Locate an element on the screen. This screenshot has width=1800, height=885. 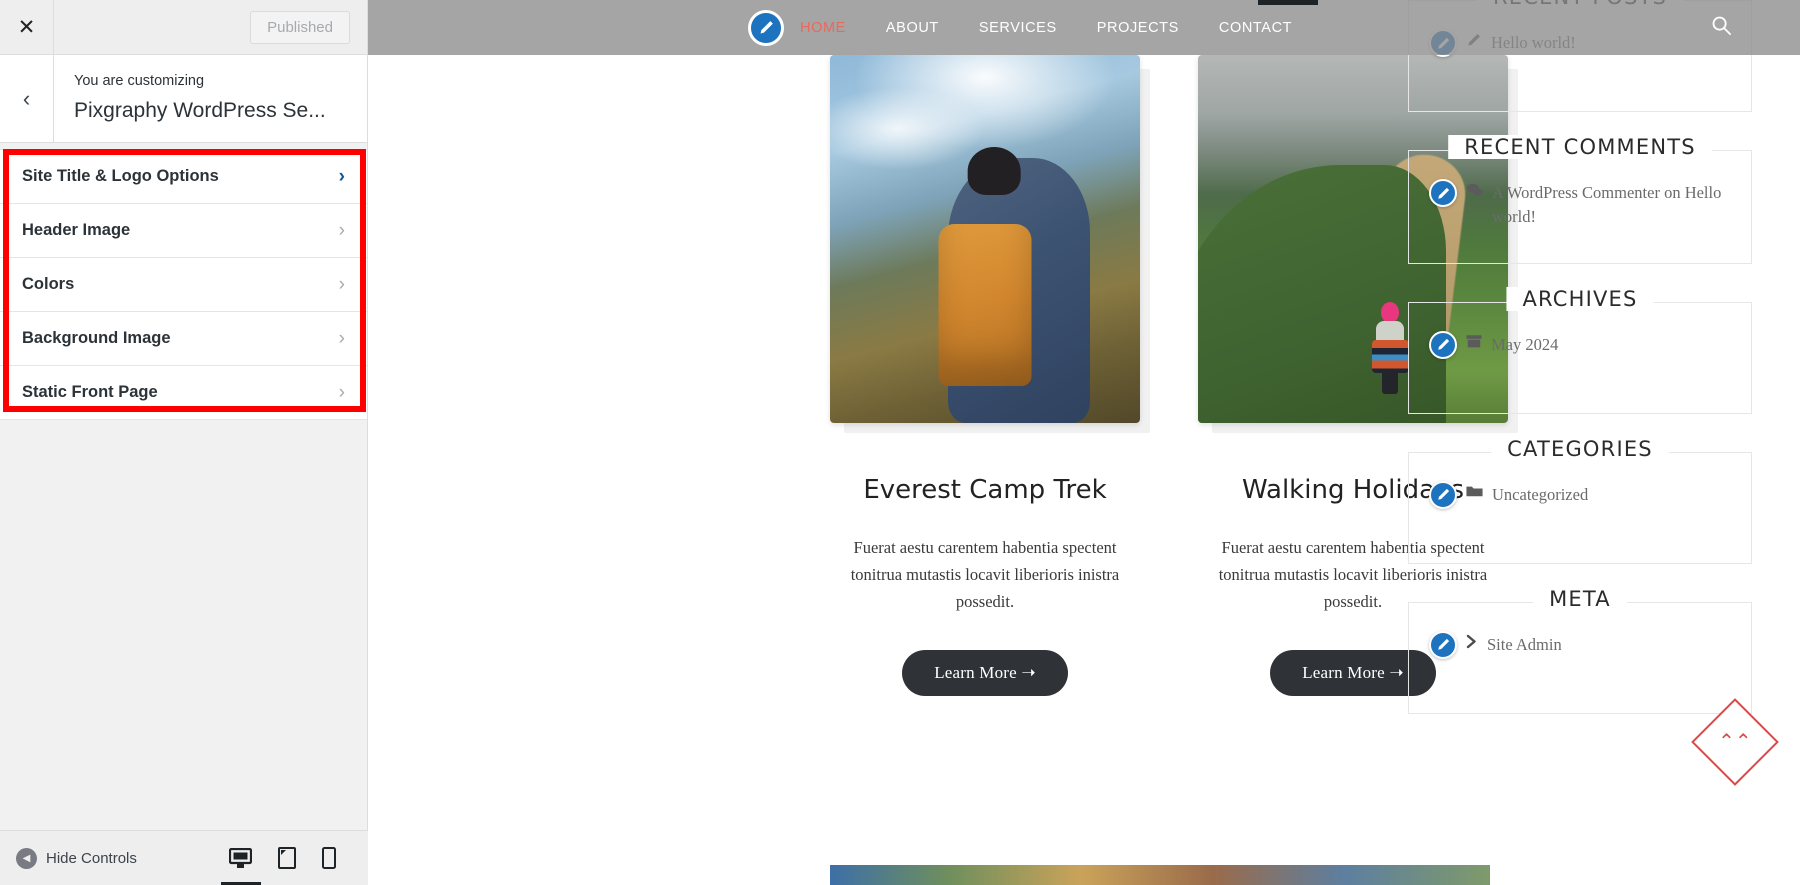
widget-heading: RECENT COMMENTS is located at coordinates (1580, 147).